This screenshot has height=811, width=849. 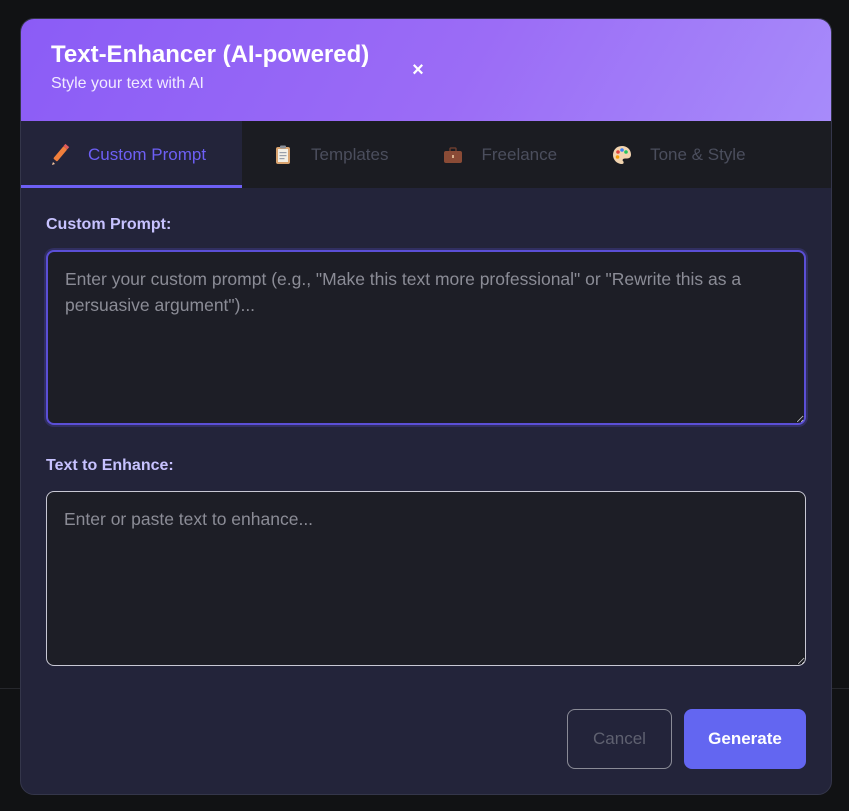 I want to click on custom-prompt-label: Custom Prompt:, so click(x=109, y=224).